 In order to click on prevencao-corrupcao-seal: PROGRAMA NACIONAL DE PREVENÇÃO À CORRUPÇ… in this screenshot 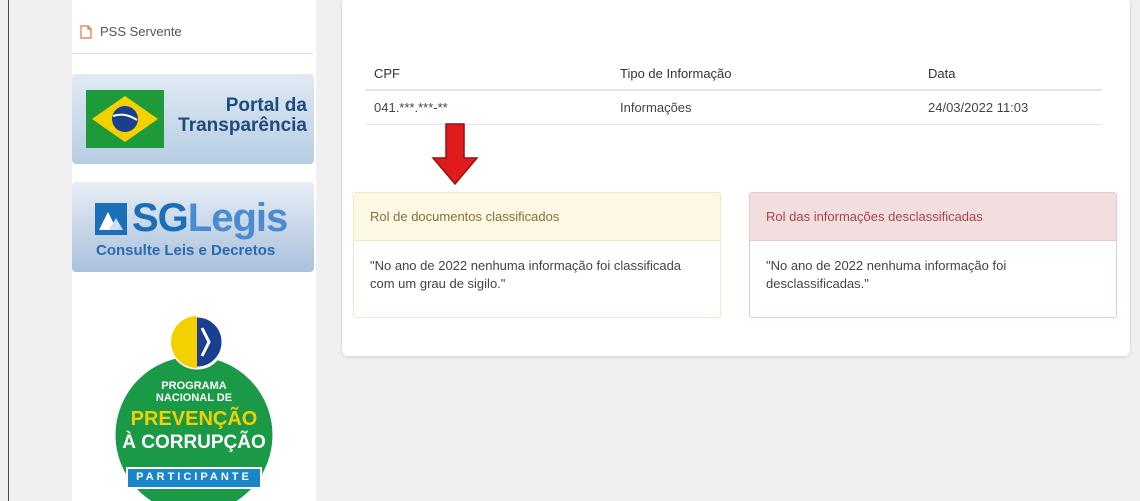, I will do `click(194, 405)`.